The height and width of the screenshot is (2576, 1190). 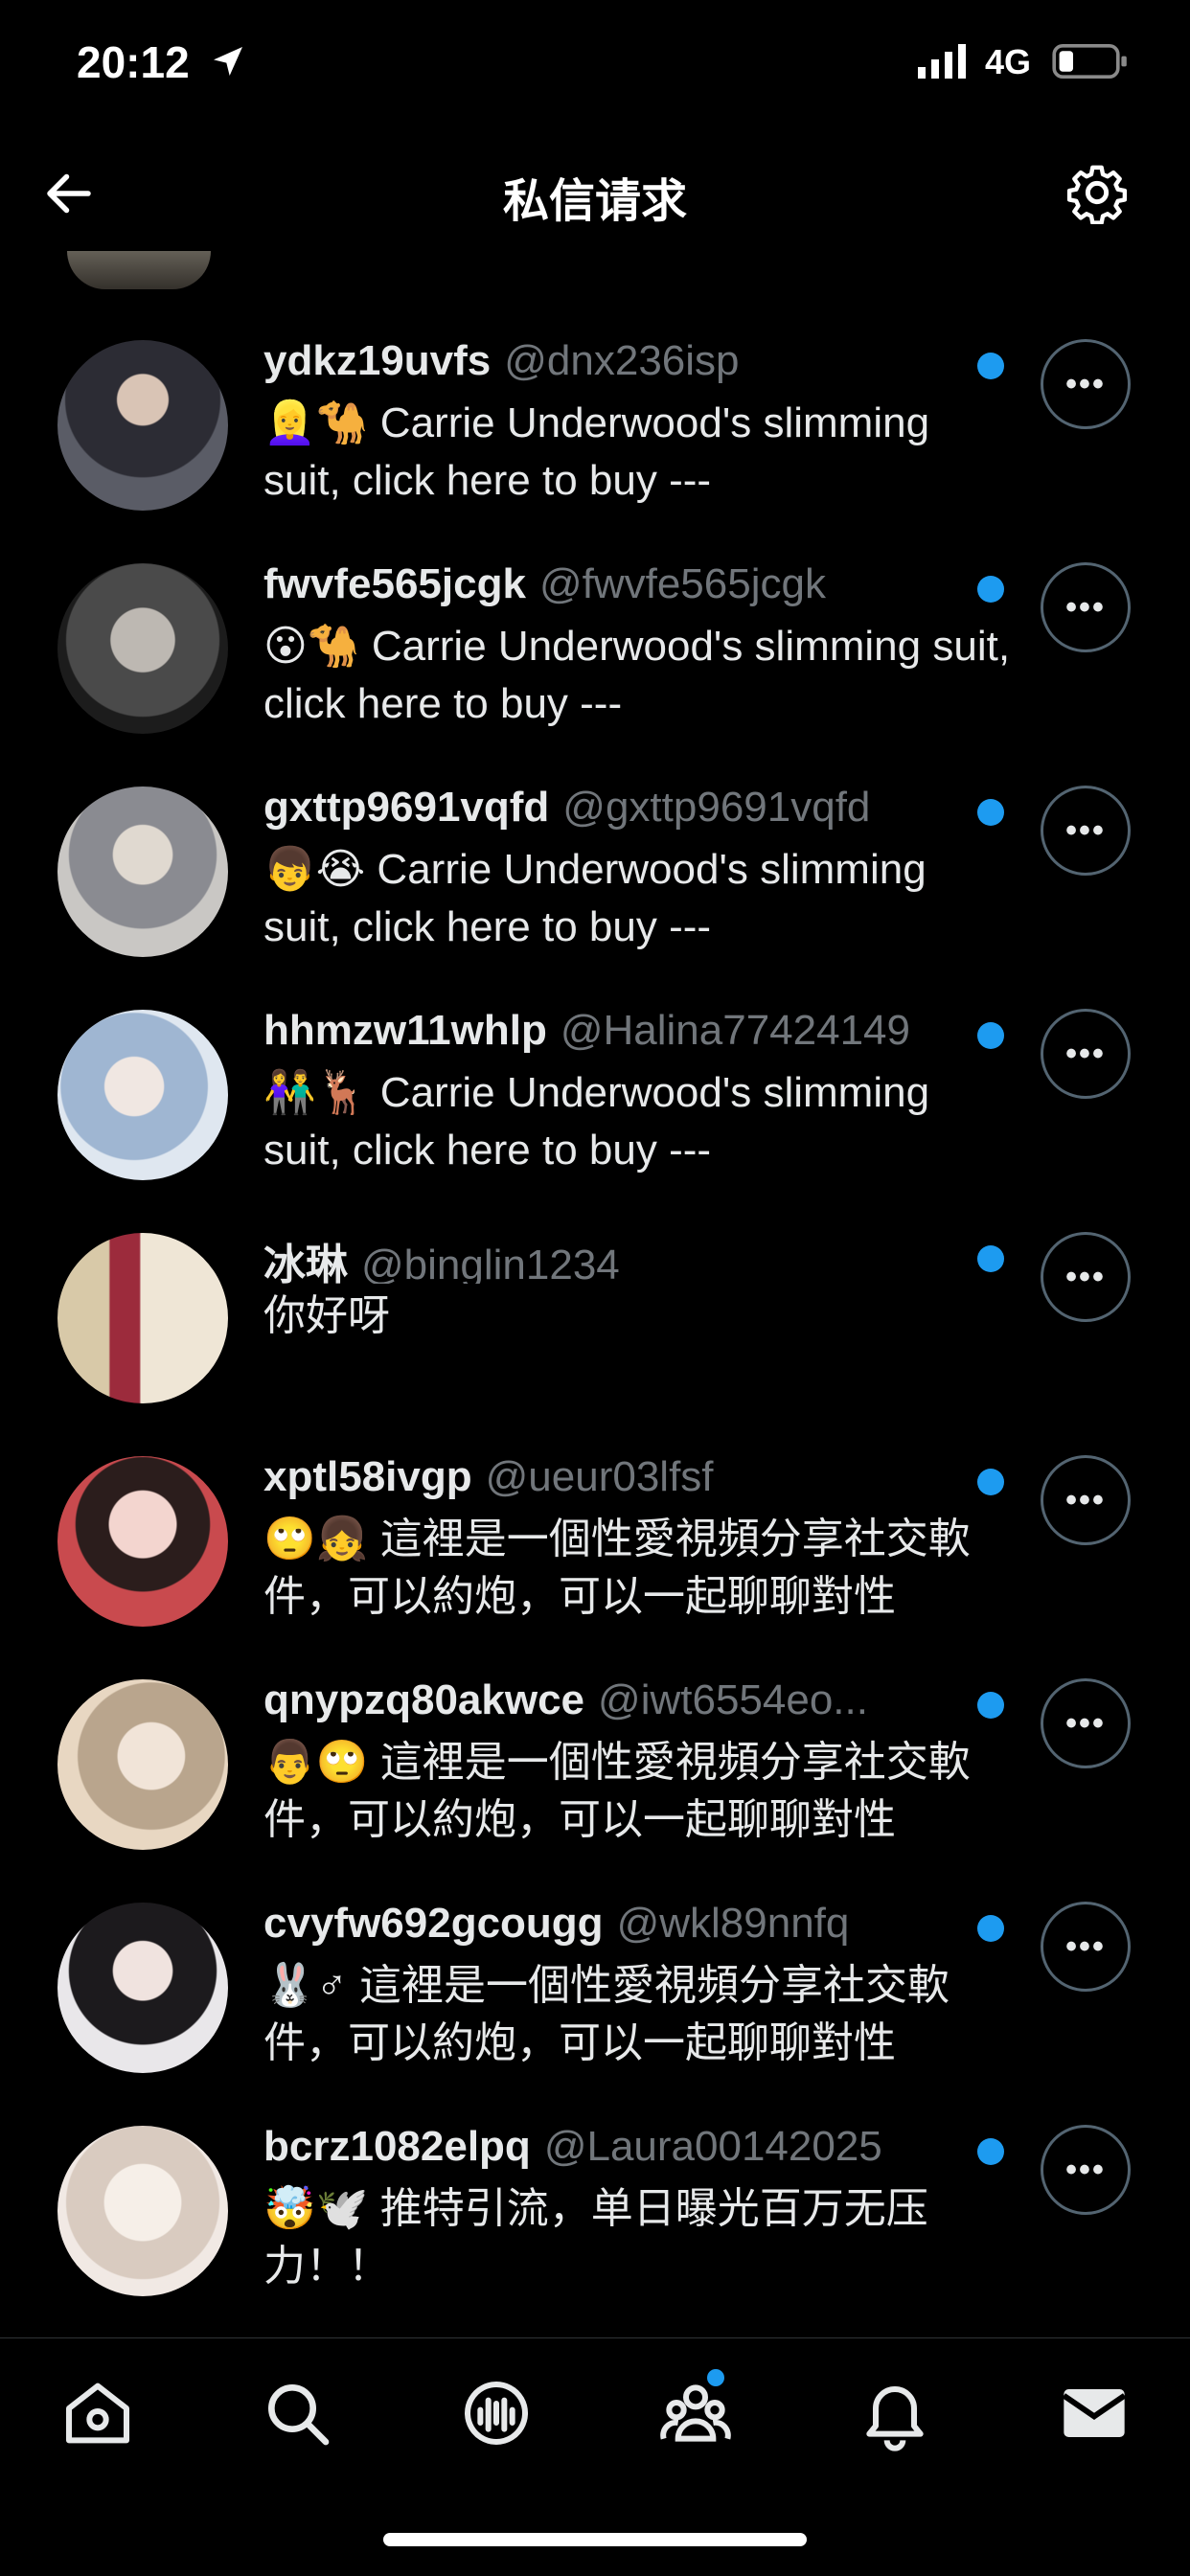 I want to click on user-handle: @Laura00142025, so click(x=713, y=2146).